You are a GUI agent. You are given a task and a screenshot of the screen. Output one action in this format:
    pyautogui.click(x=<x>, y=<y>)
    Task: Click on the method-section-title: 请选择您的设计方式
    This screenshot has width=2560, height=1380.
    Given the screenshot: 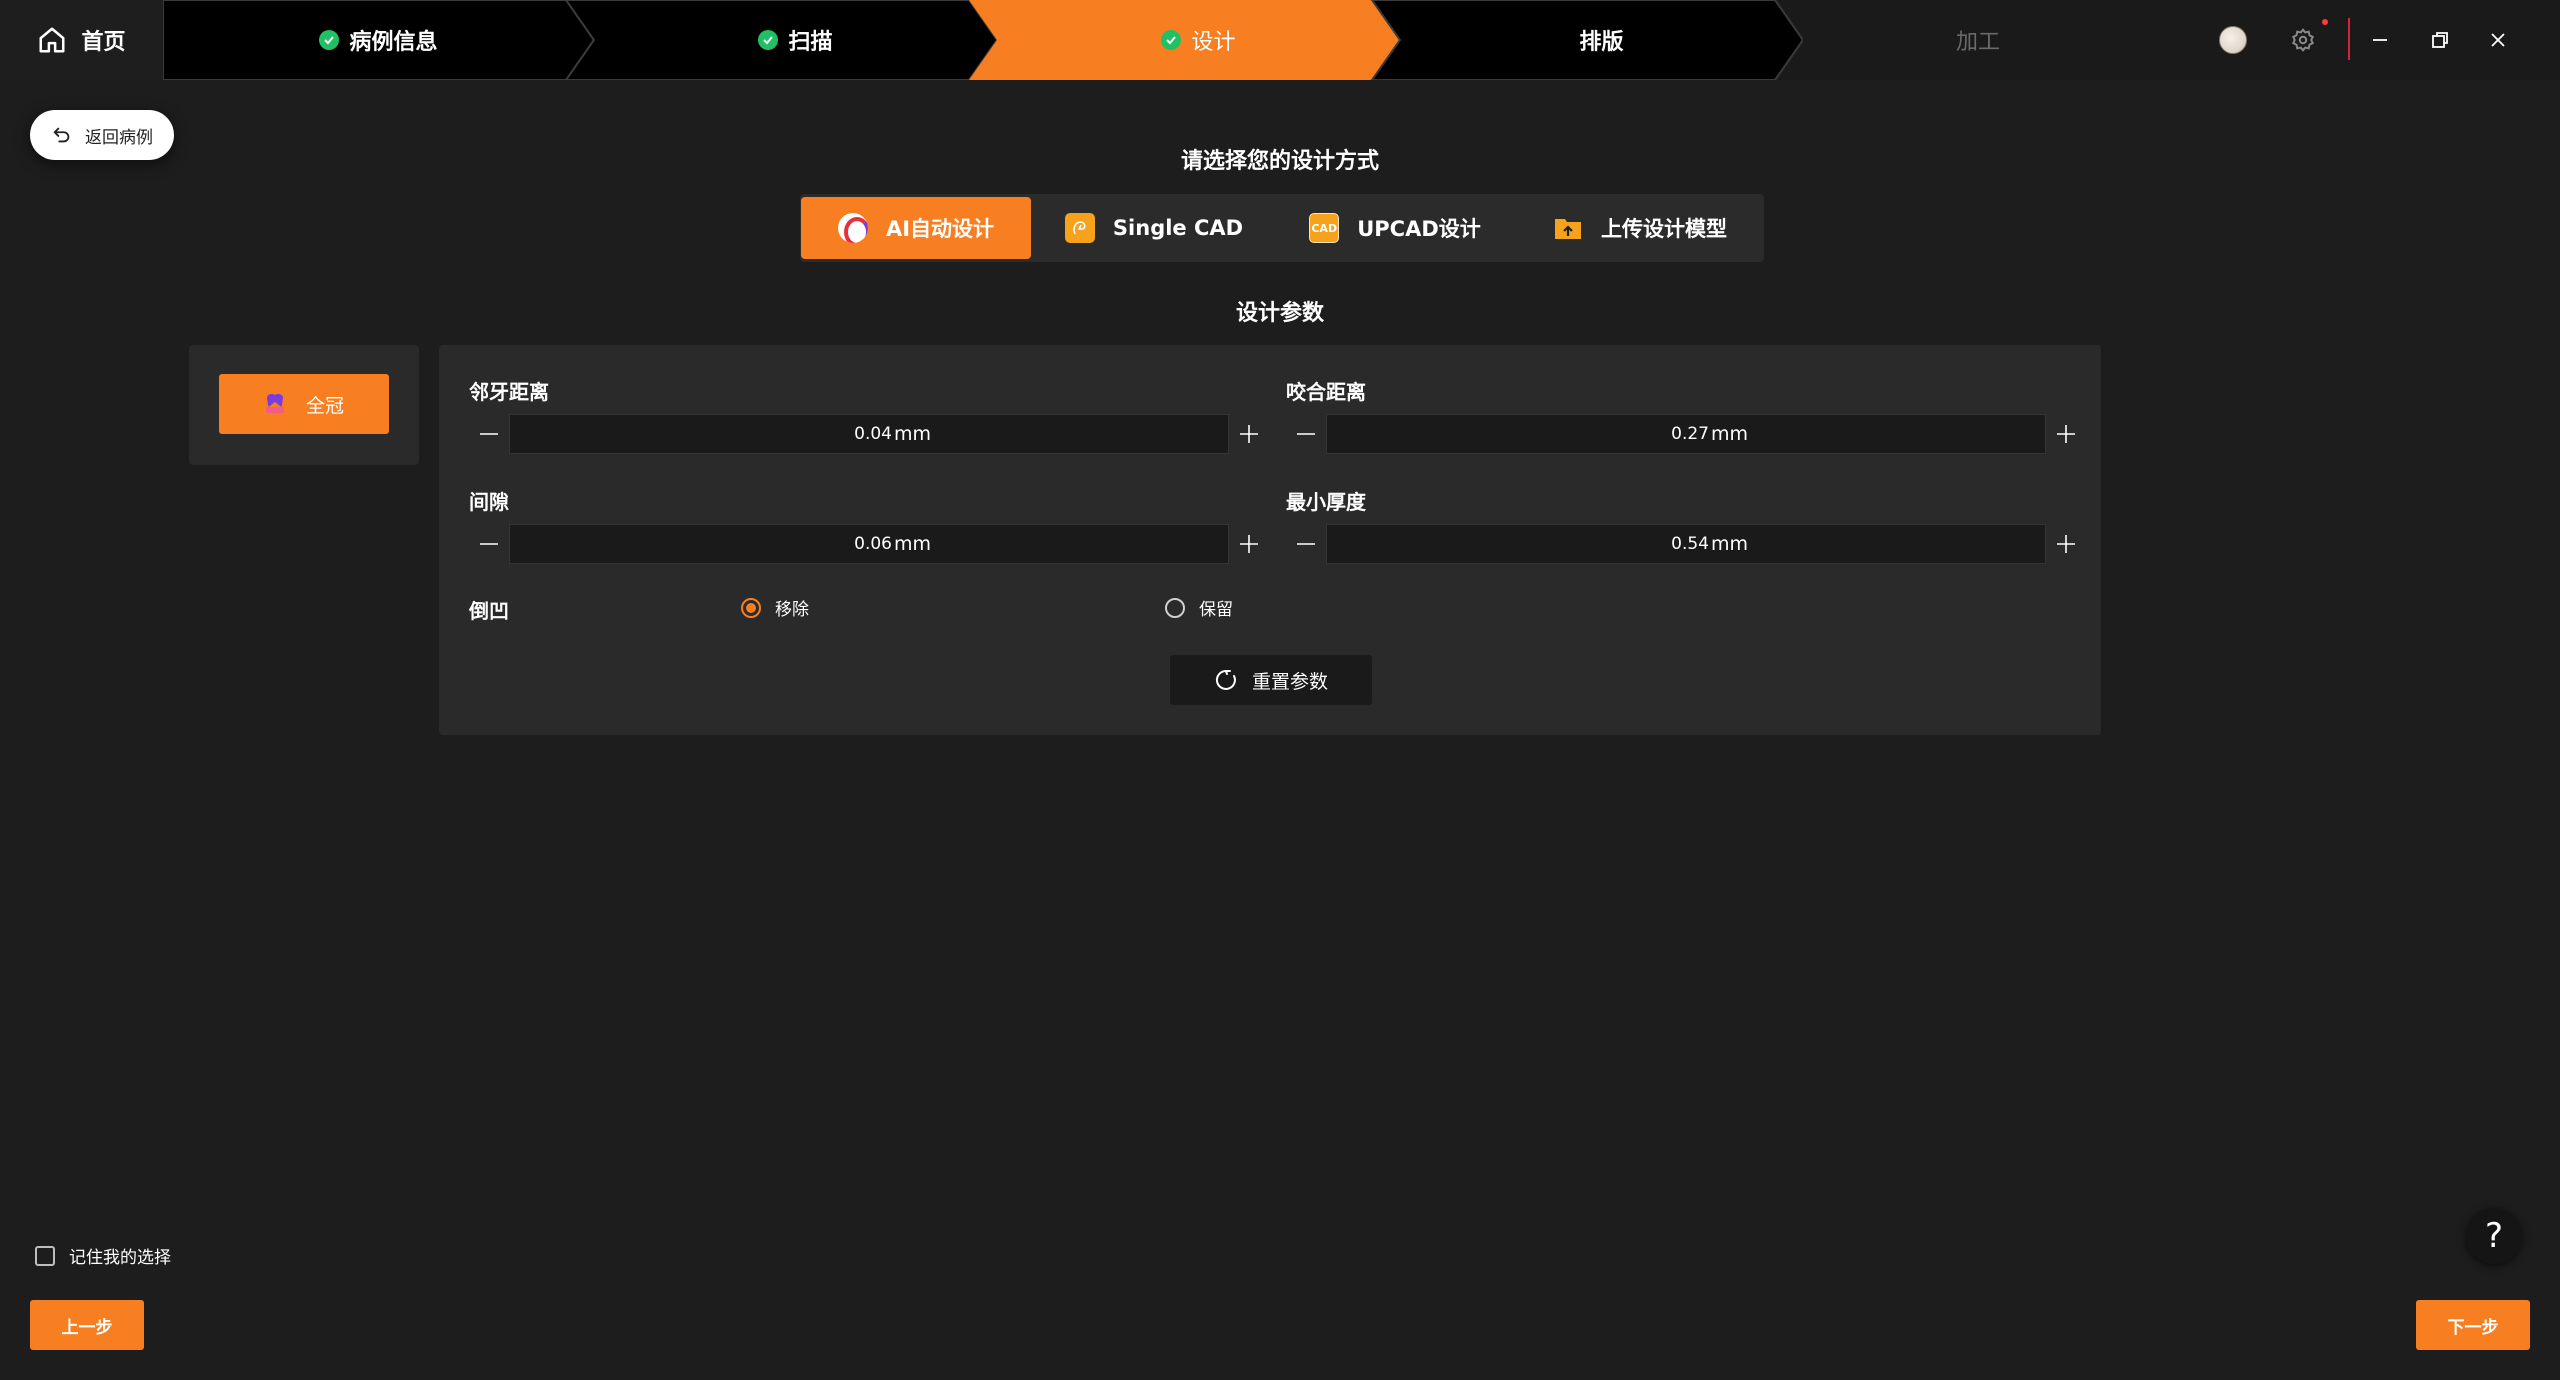 What is the action you would take?
    pyautogui.click(x=1279, y=161)
    